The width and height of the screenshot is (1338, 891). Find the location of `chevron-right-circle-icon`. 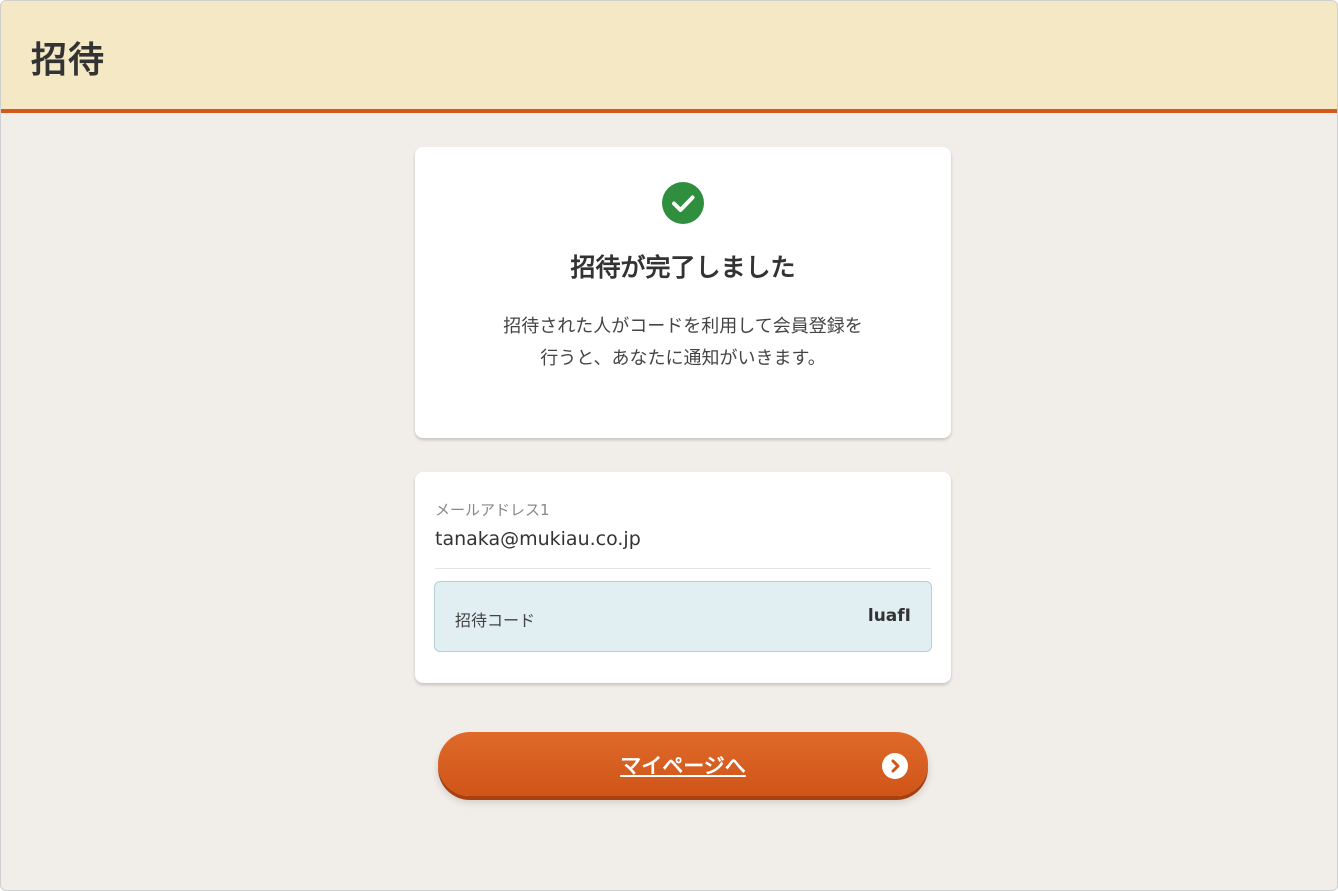

chevron-right-circle-icon is located at coordinates (895, 766).